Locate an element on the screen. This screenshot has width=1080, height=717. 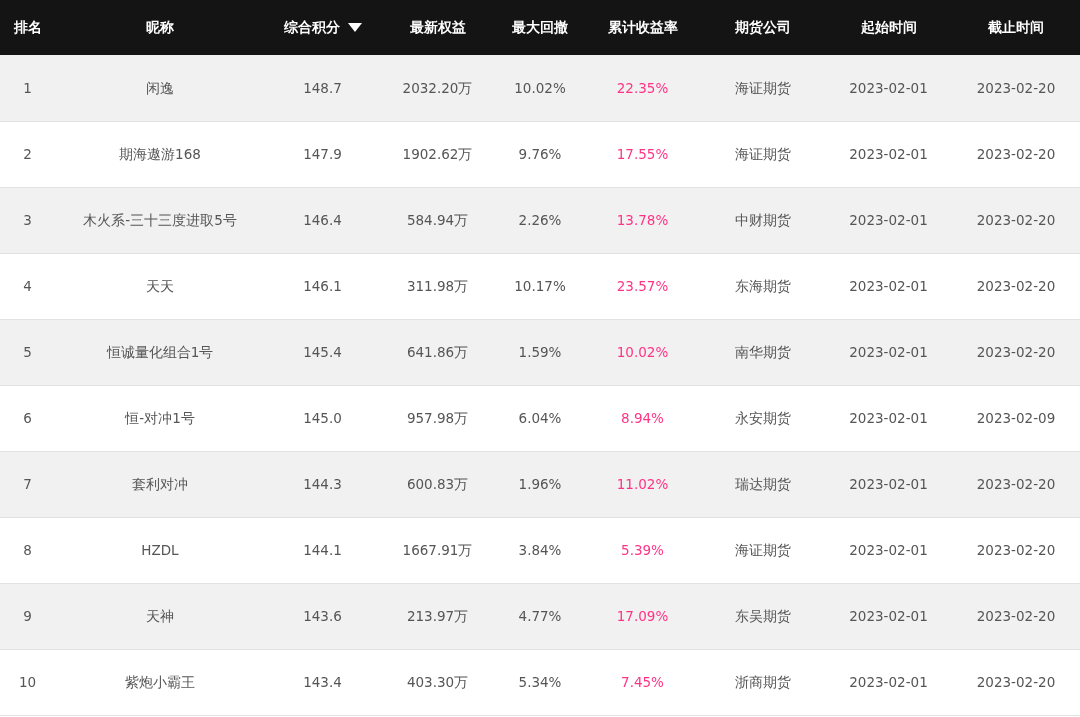
return-cell: 8.94% is located at coordinates (642, 417).